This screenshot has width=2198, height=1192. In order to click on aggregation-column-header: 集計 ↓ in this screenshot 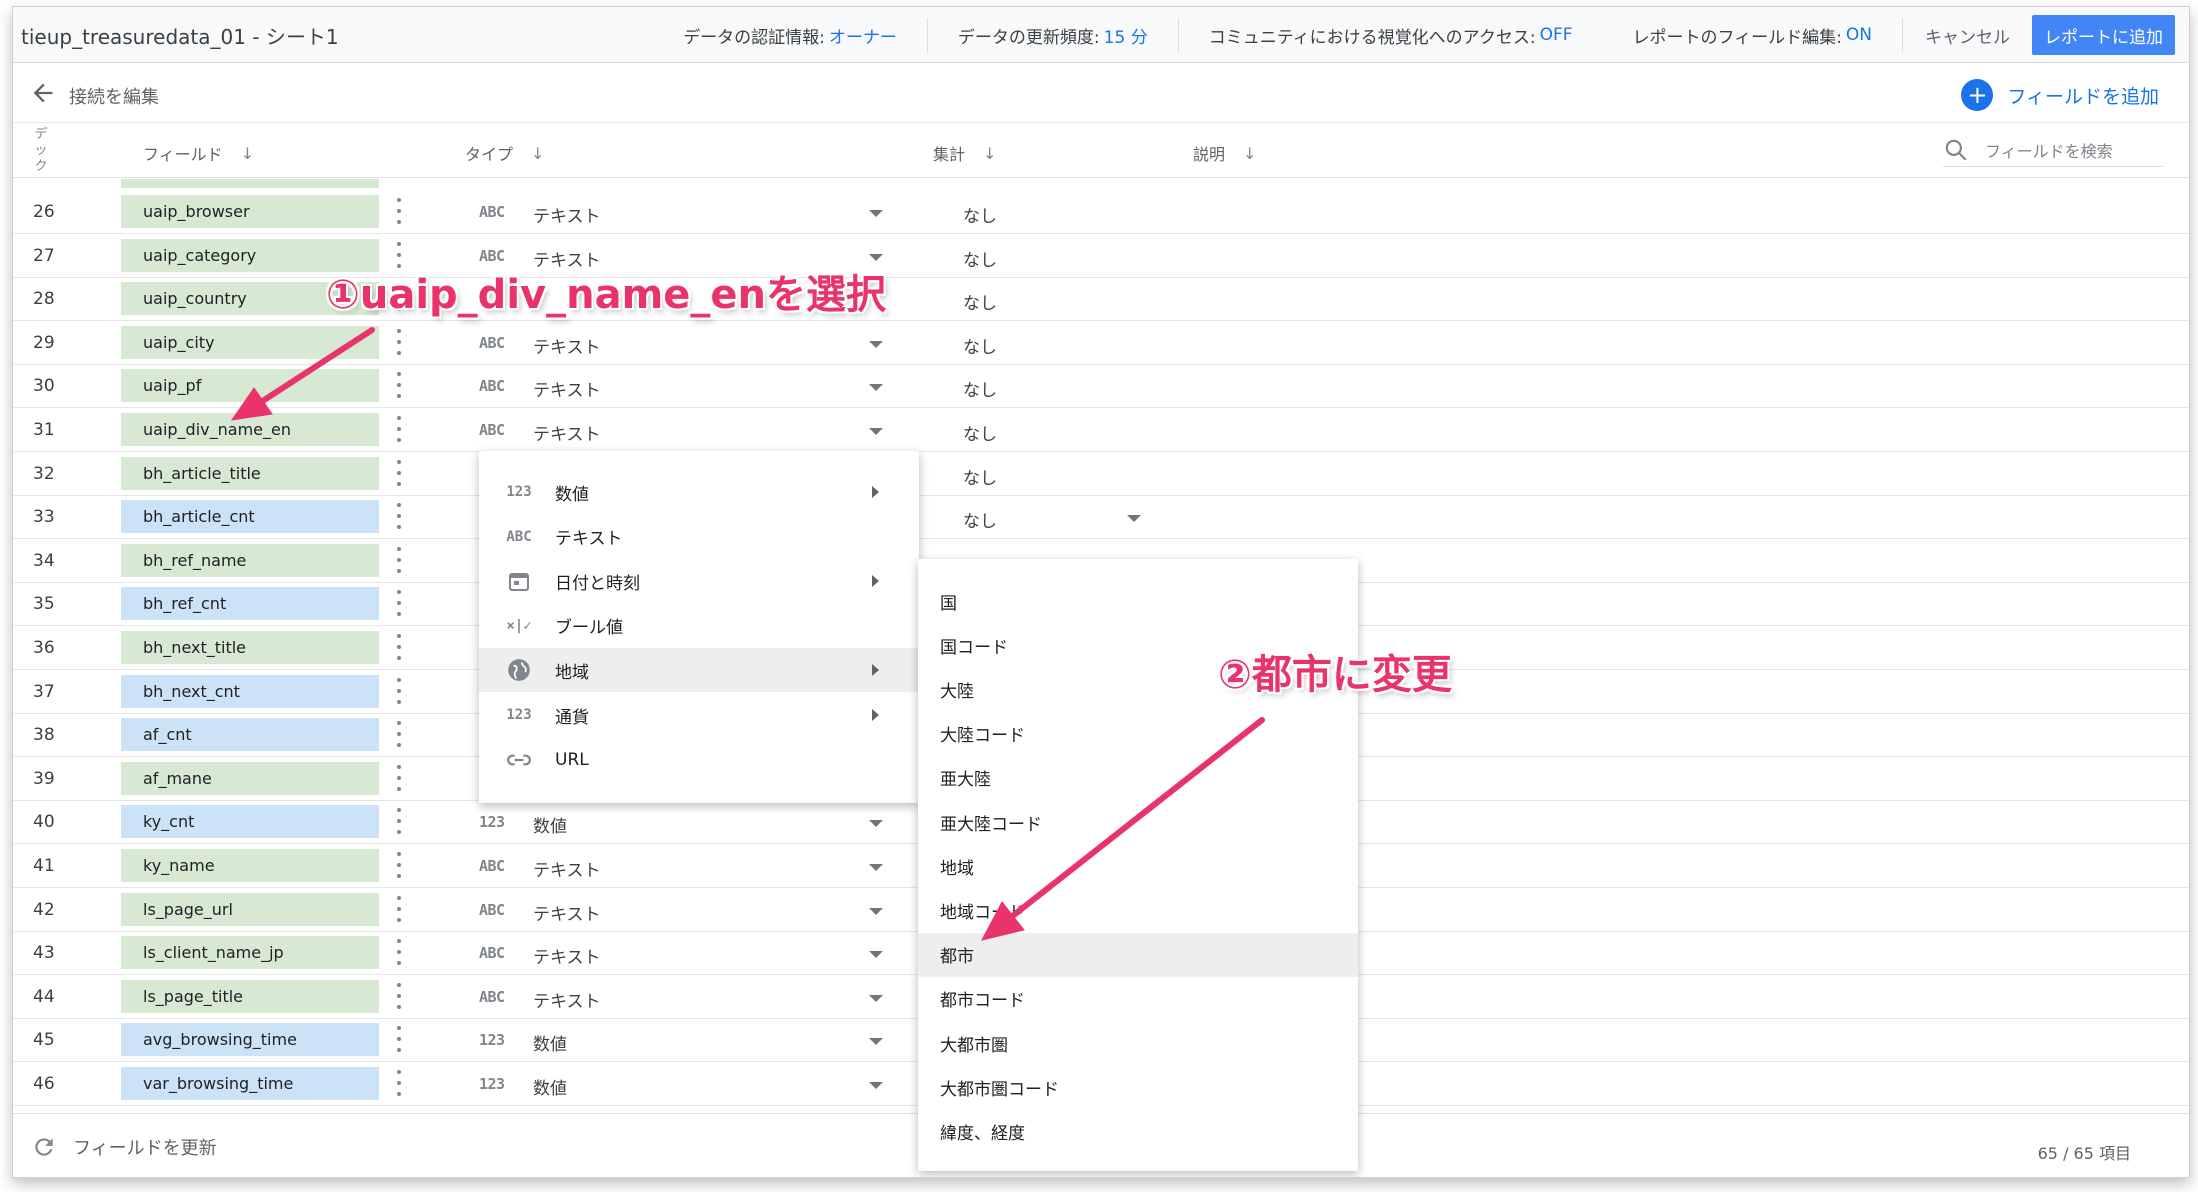, I will do `click(964, 153)`.